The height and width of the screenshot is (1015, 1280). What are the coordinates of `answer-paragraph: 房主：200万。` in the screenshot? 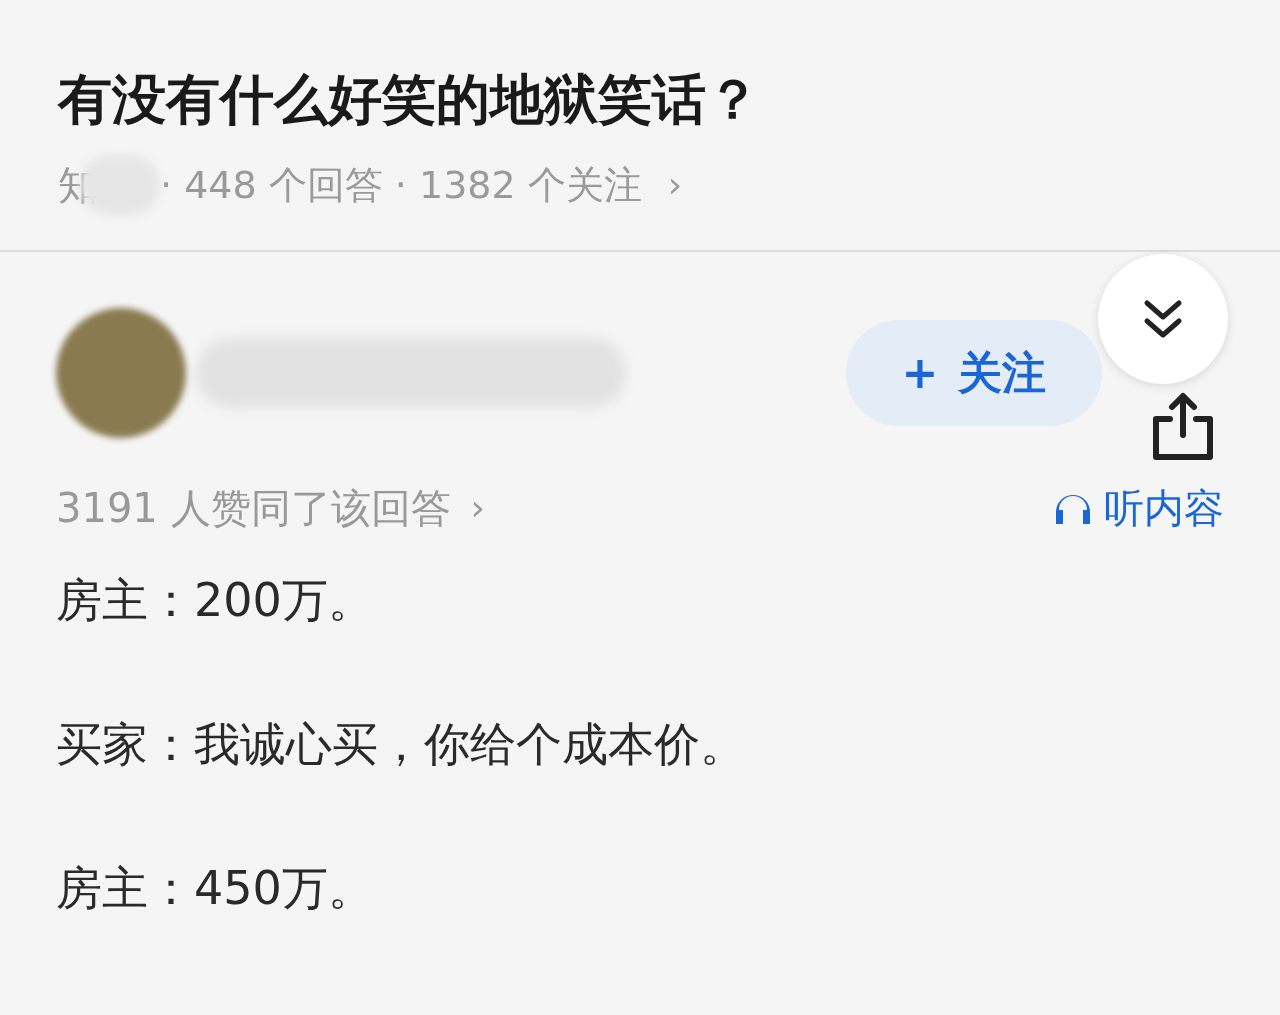 It's located at (215, 600).